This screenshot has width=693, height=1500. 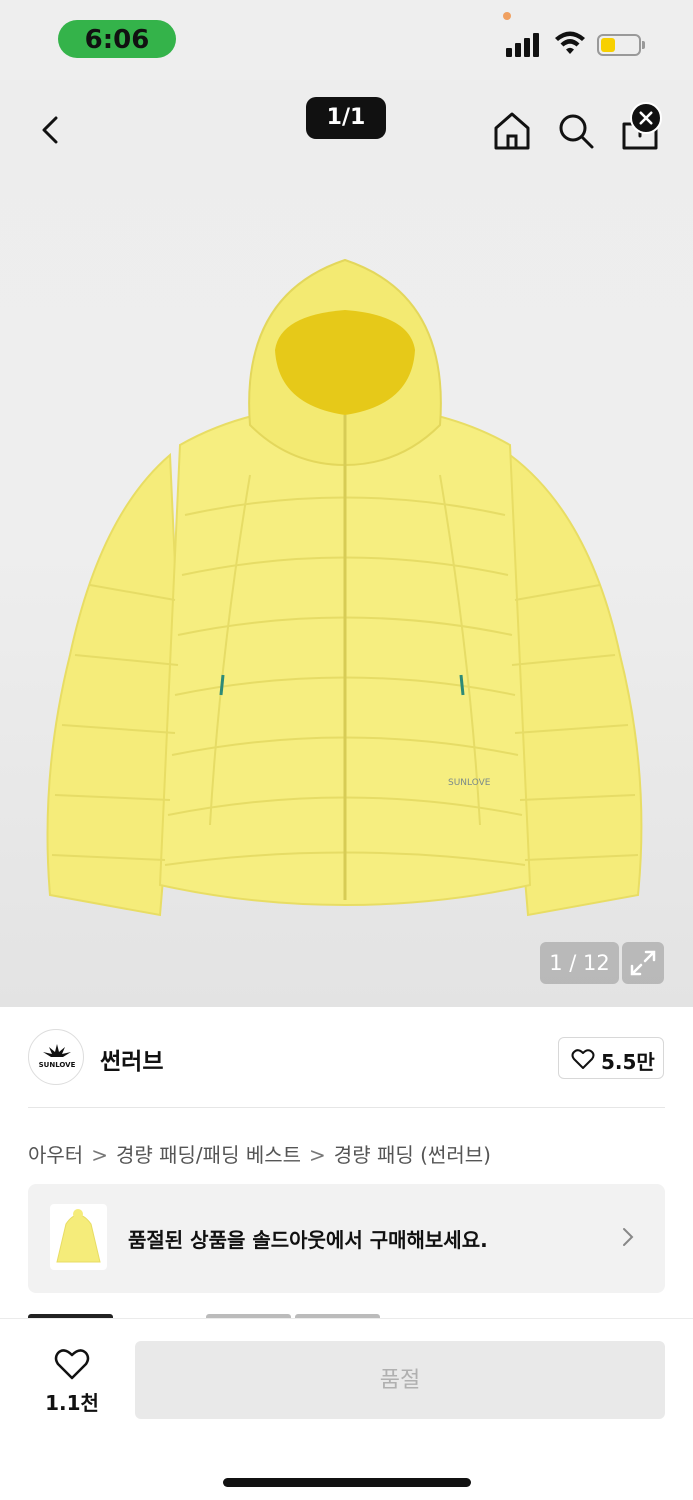 I want to click on privacy-indicator-dot, so click(x=507, y=16).